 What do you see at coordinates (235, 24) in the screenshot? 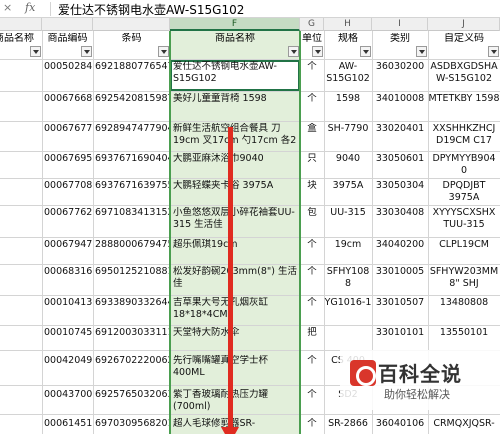
I see `column-header-f: F` at bounding box center [235, 24].